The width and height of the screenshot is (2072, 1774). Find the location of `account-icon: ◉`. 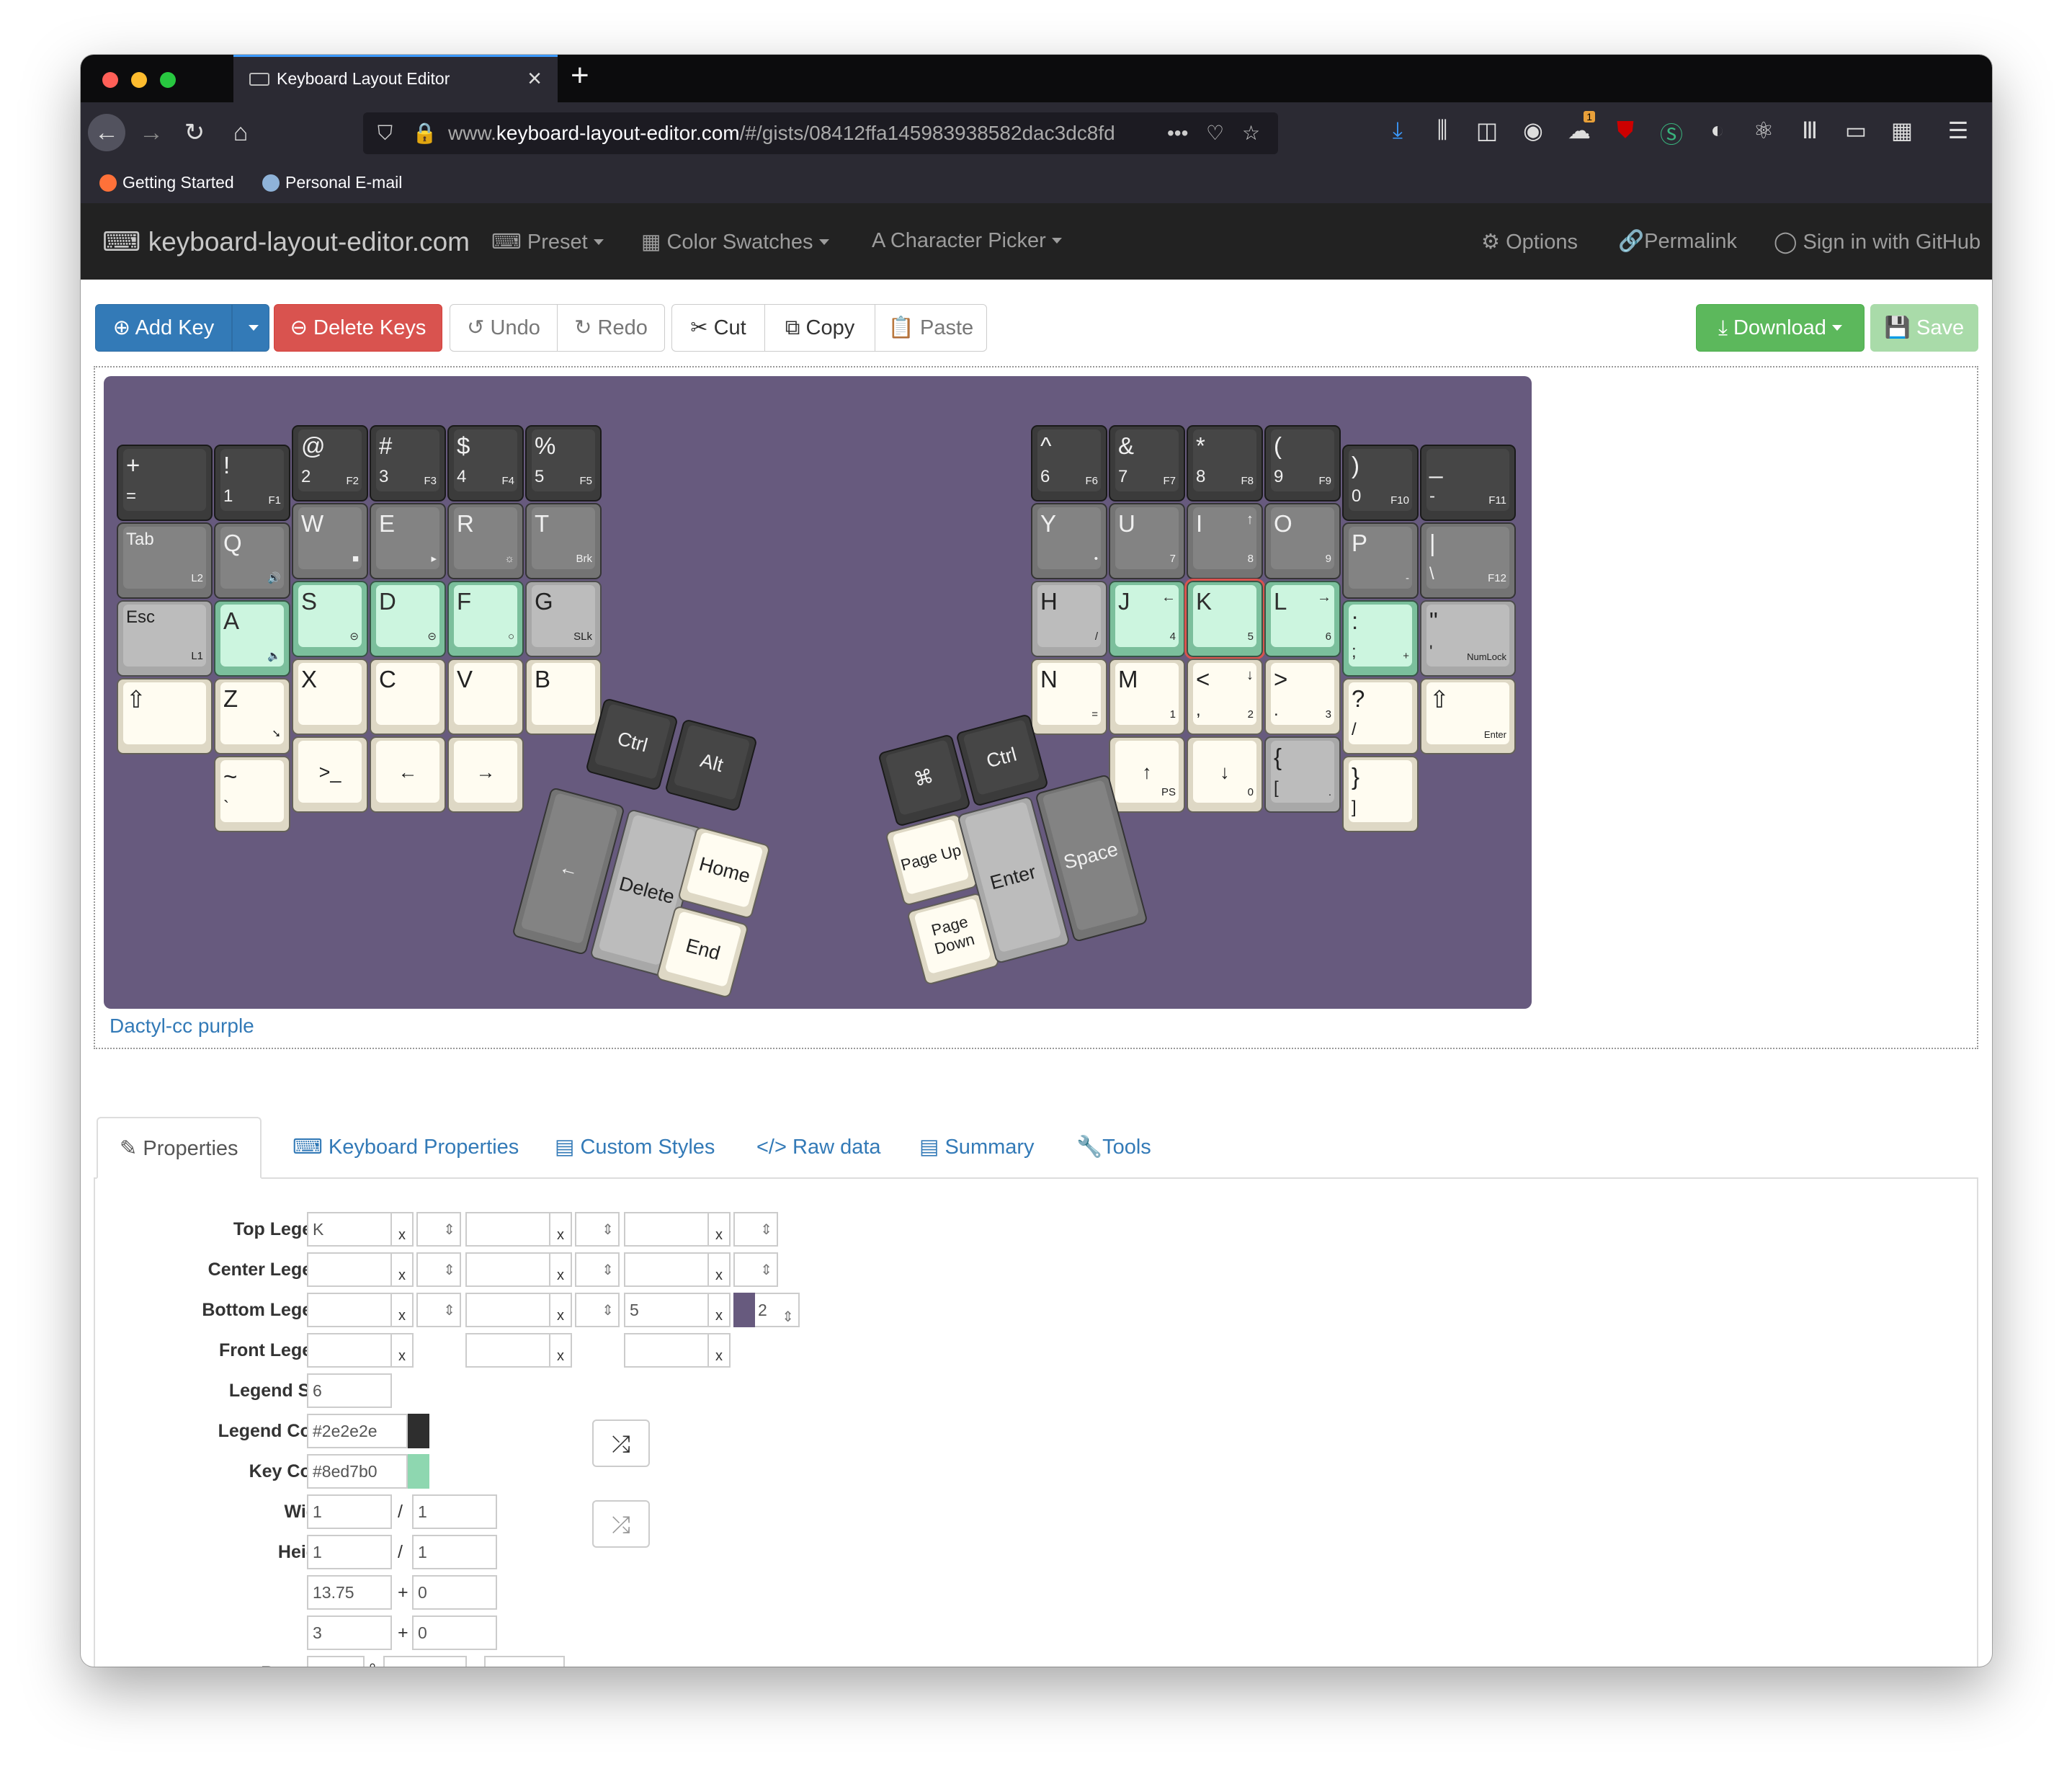

account-icon: ◉ is located at coordinates (1533, 130).